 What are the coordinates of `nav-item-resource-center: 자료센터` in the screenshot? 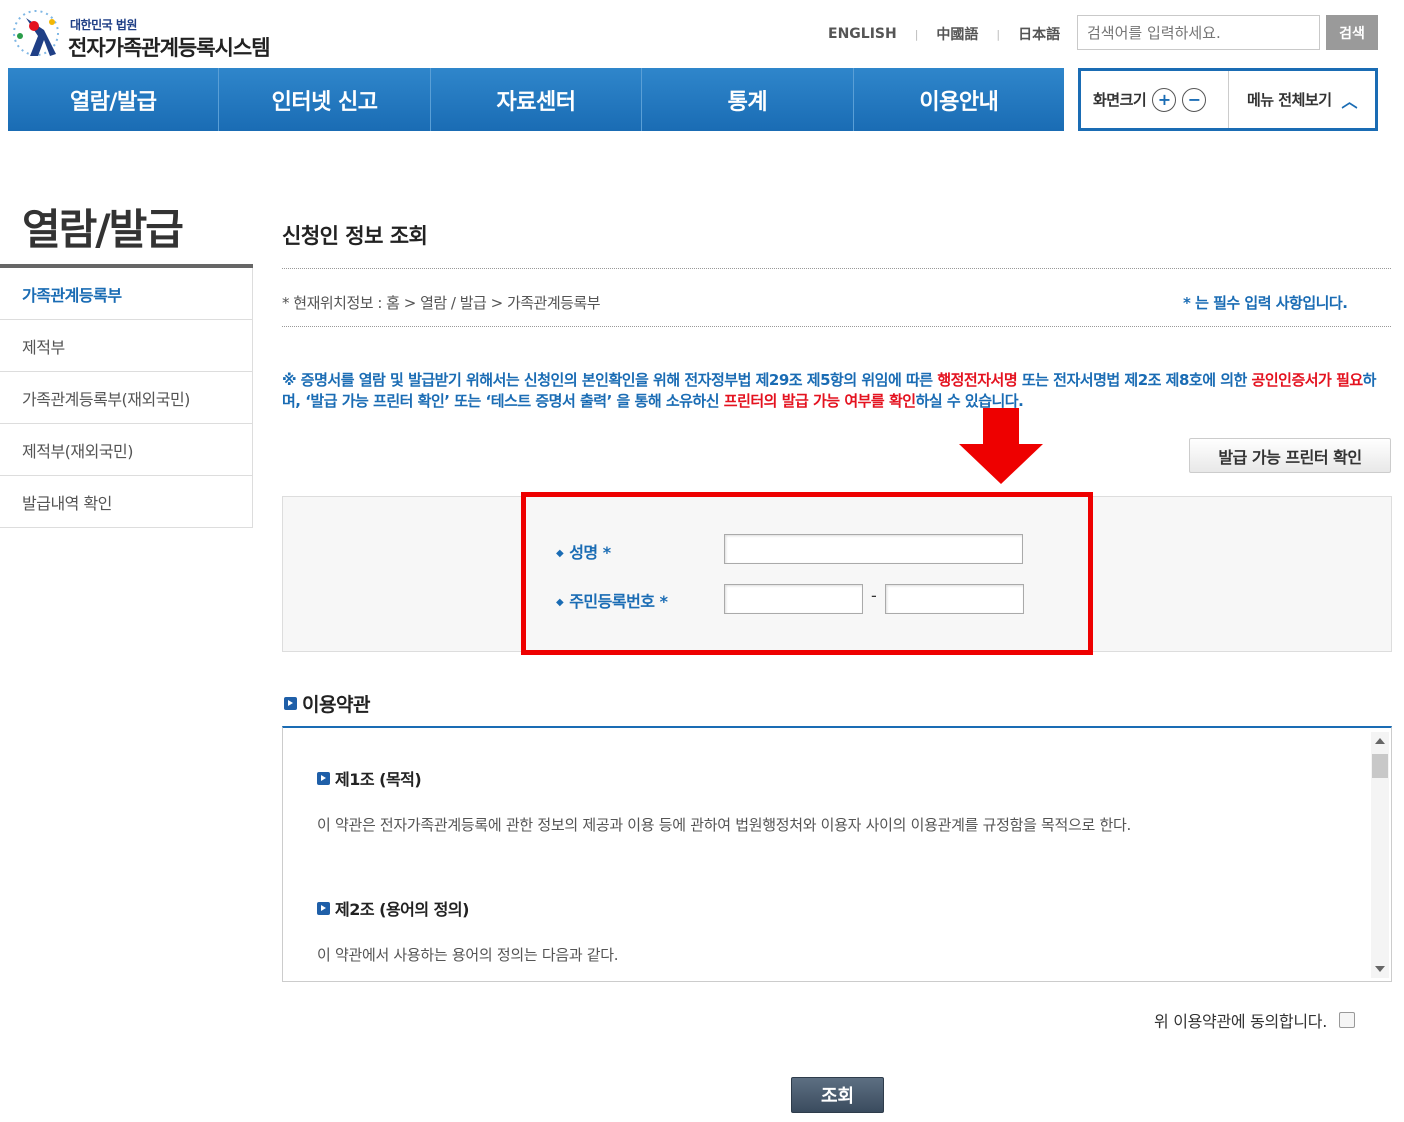 It's located at (537, 99).